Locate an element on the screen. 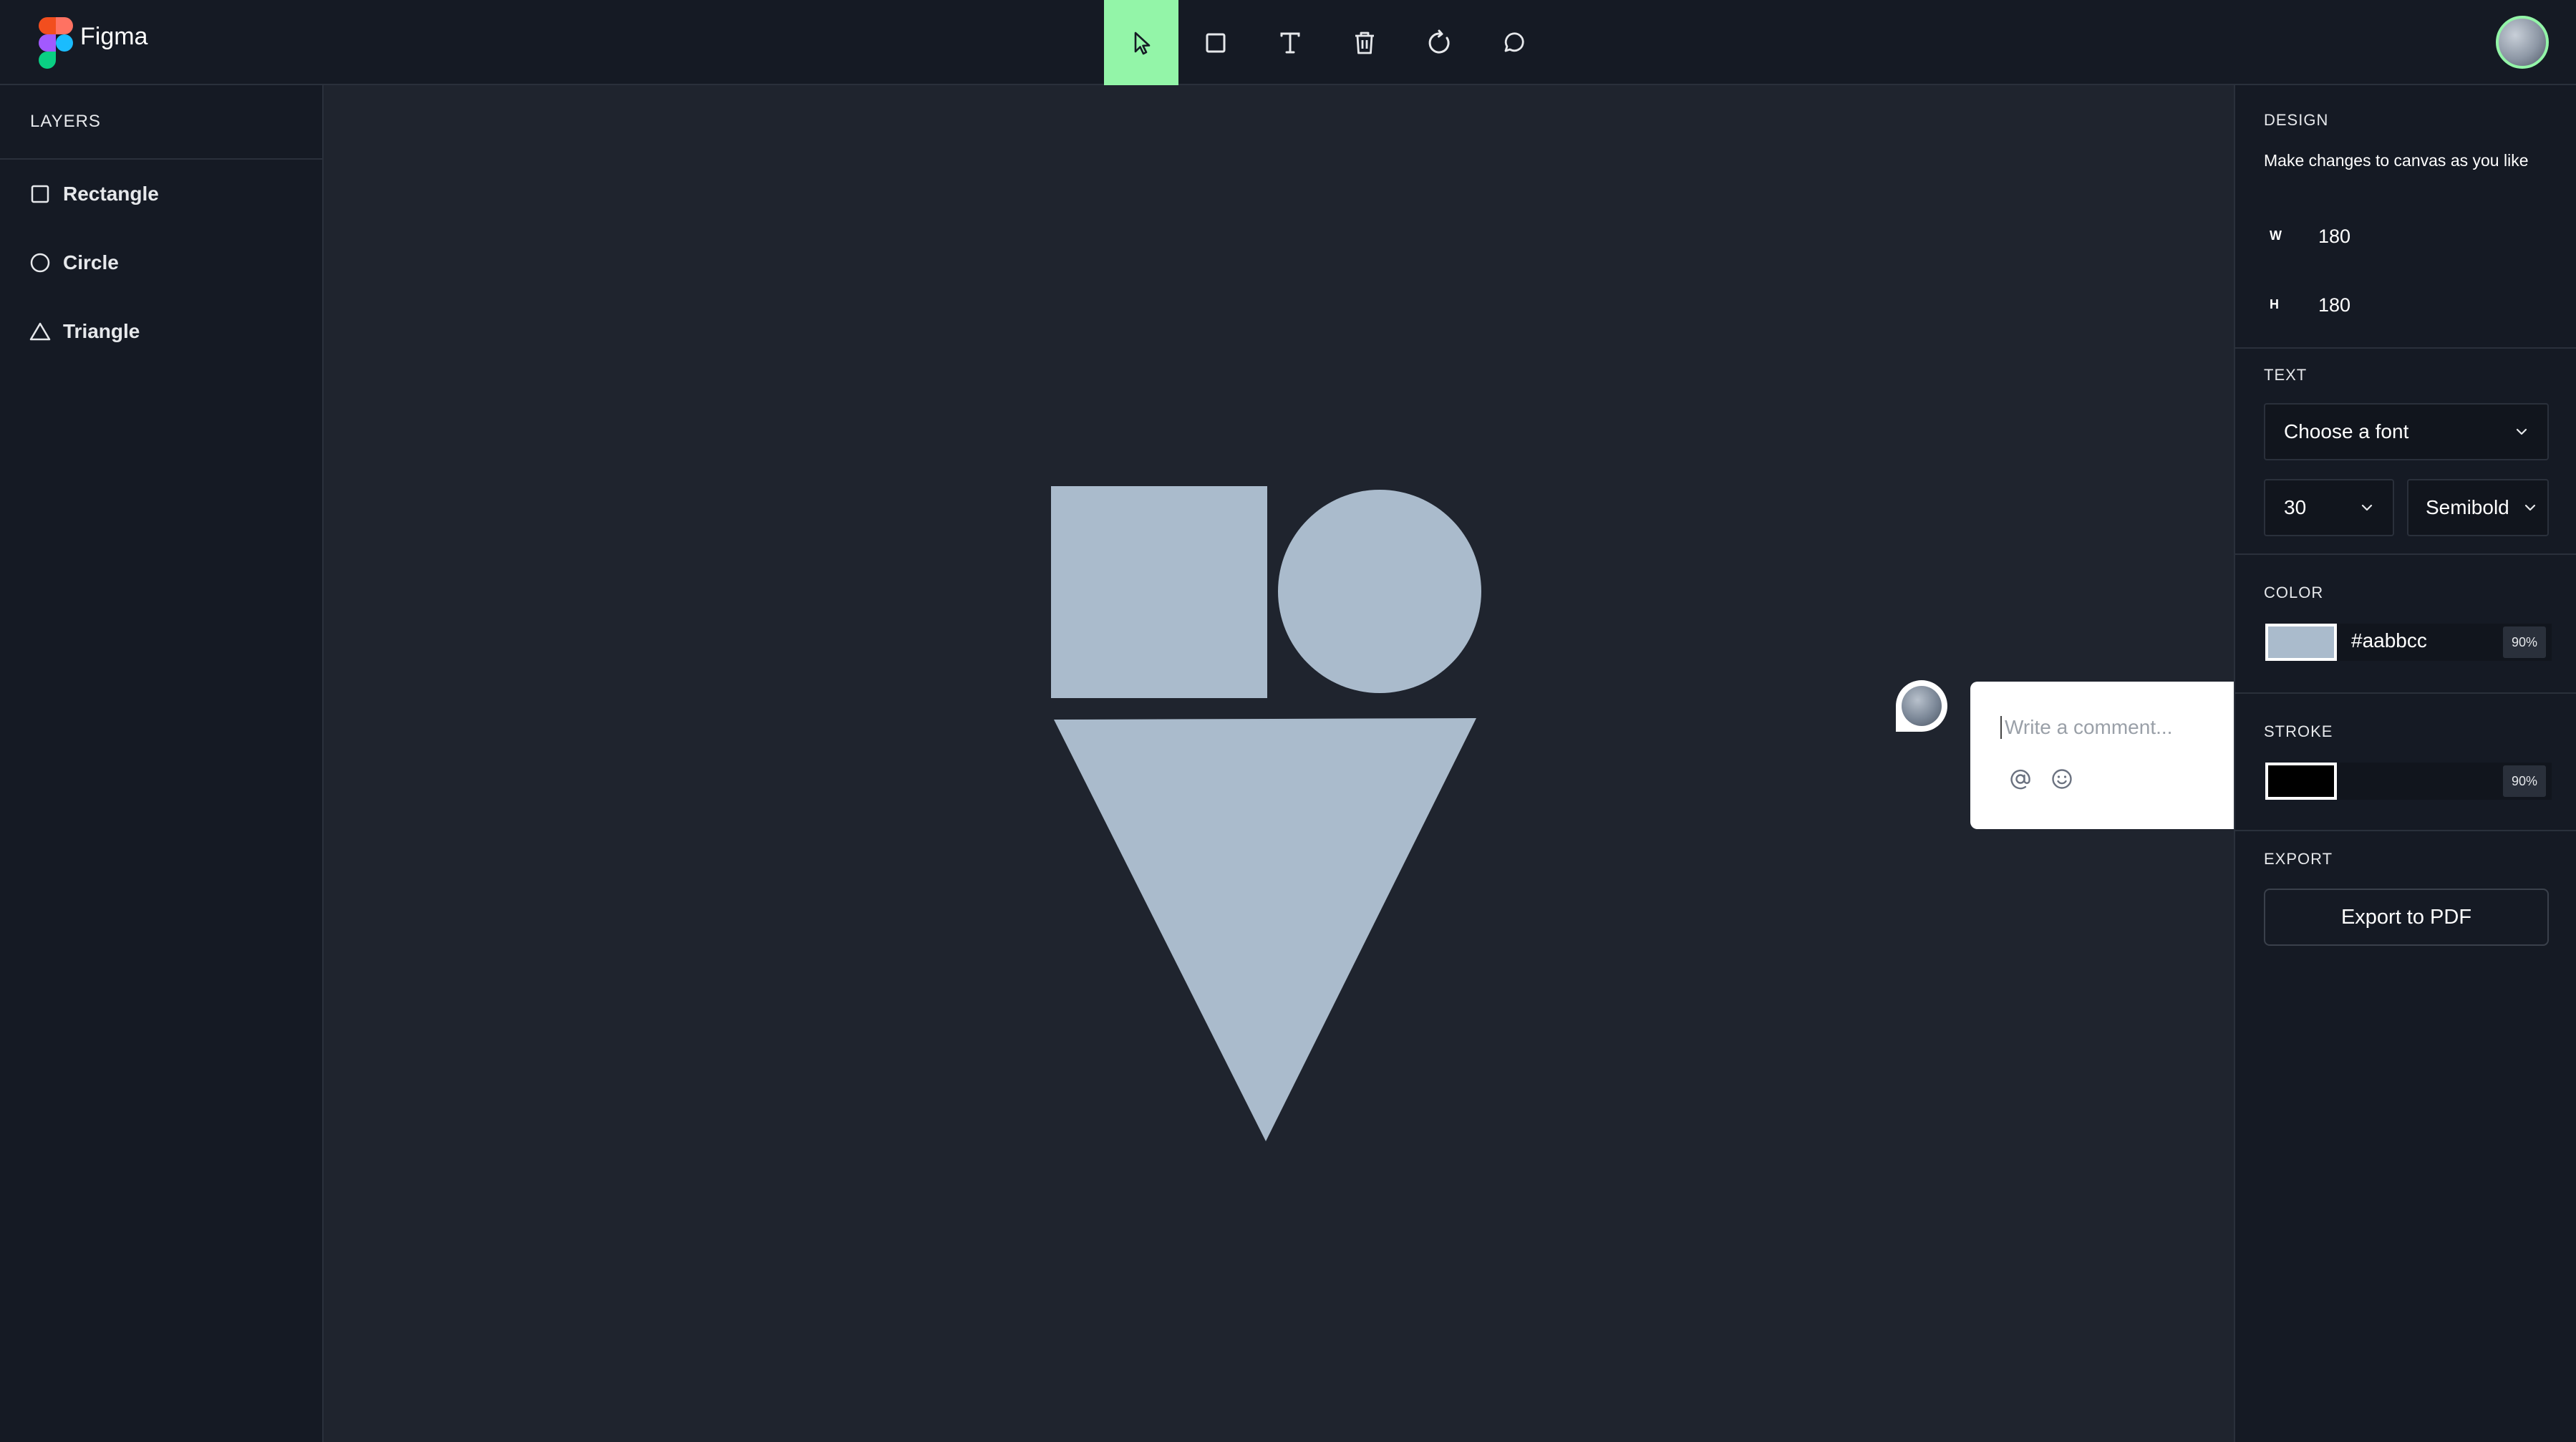 This screenshot has width=2576, height=1442. font-select: Choose a font is located at coordinates (2406, 432).